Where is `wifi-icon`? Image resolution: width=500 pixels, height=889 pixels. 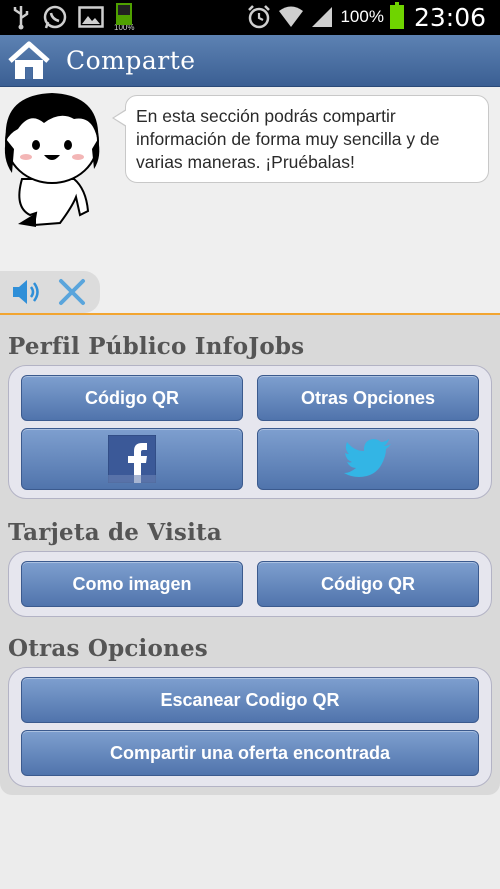 wifi-icon is located at coordinates (291, 16).